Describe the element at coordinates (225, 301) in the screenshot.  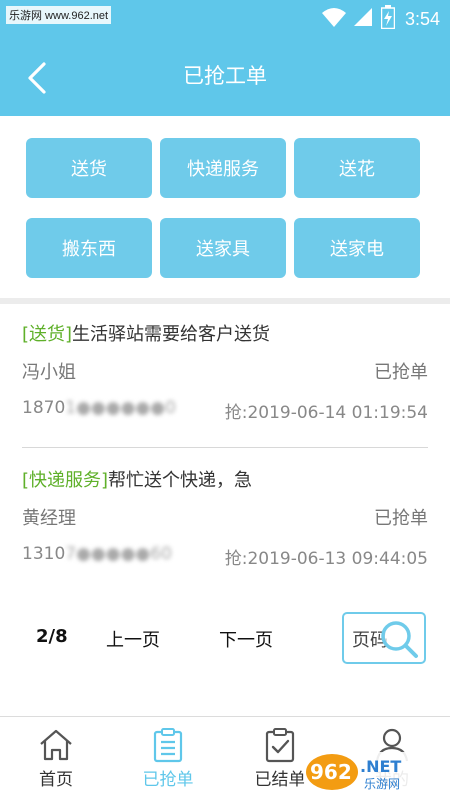
I see `section-divider` at that location.